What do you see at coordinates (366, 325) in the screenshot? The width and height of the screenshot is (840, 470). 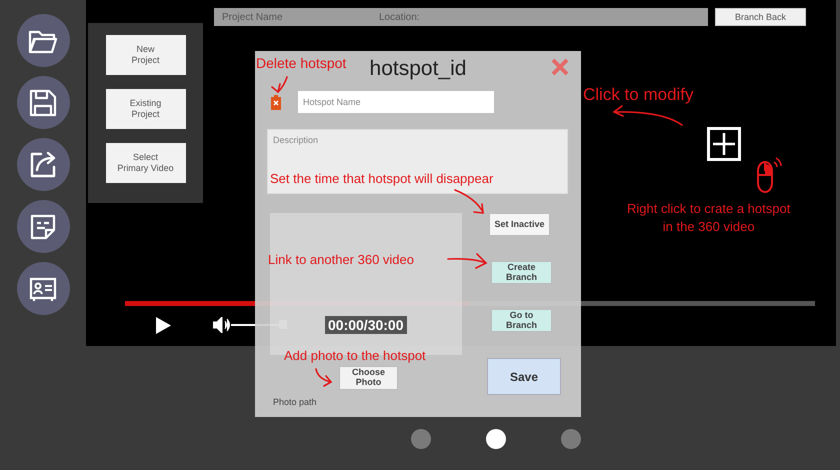 I see `time-label: 00:00/30:00` at bounding box center [366, 325].